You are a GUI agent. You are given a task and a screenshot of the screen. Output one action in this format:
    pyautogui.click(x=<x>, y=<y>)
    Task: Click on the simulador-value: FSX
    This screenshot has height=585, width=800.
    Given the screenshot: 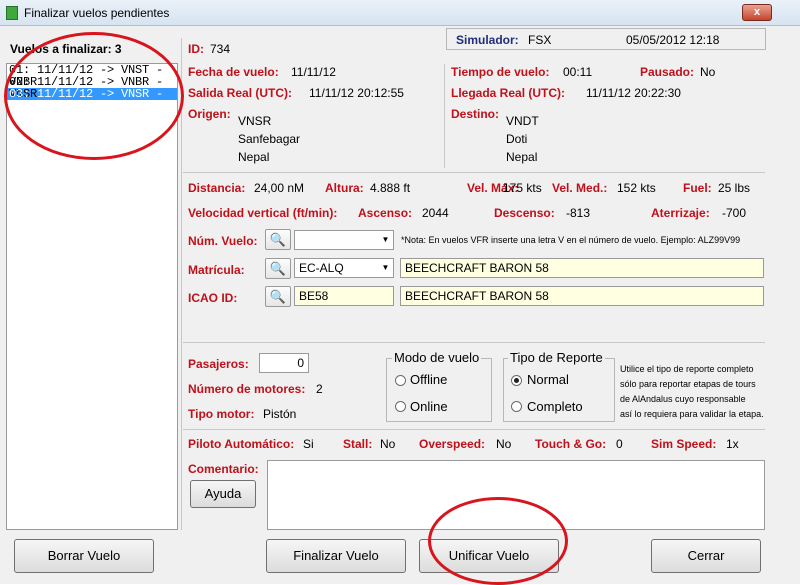 What is the action you would take?
    pyautogui.click(x=540, y=40)
    